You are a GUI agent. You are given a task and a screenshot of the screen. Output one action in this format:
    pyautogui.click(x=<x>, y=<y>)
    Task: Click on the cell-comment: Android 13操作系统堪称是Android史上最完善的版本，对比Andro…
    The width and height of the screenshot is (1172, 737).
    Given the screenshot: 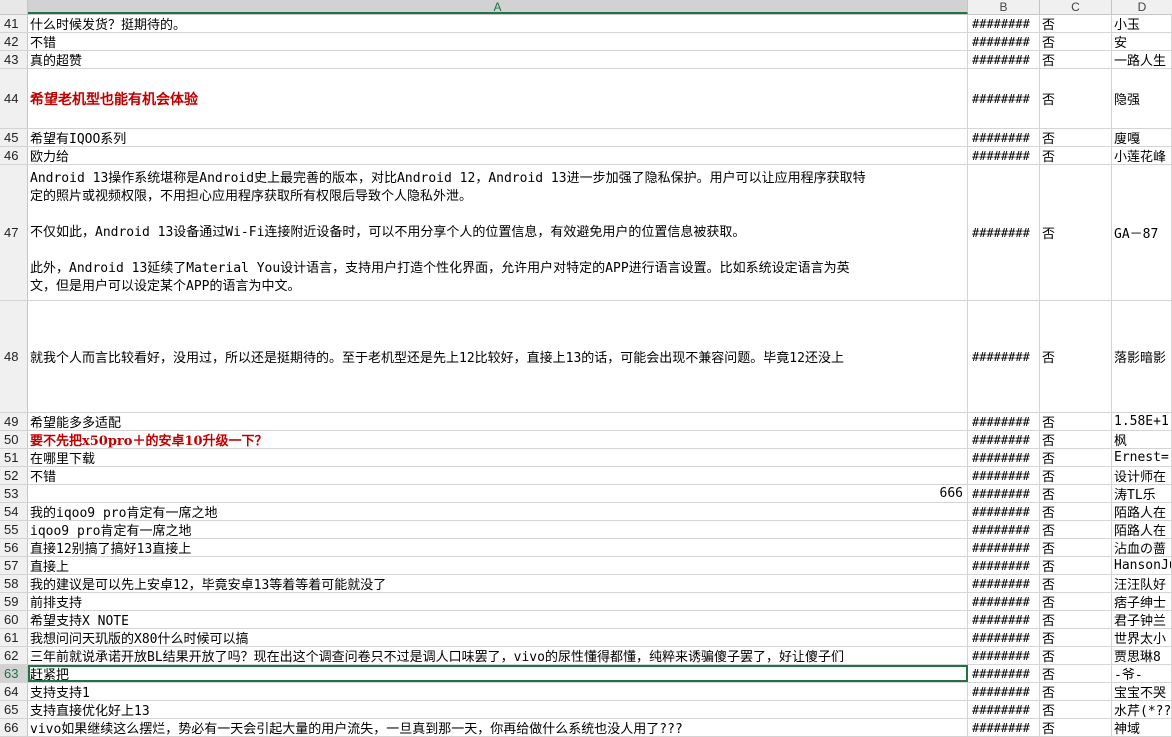 What is the action you would take?
    pyautogui.click(x=498, y=232)
    